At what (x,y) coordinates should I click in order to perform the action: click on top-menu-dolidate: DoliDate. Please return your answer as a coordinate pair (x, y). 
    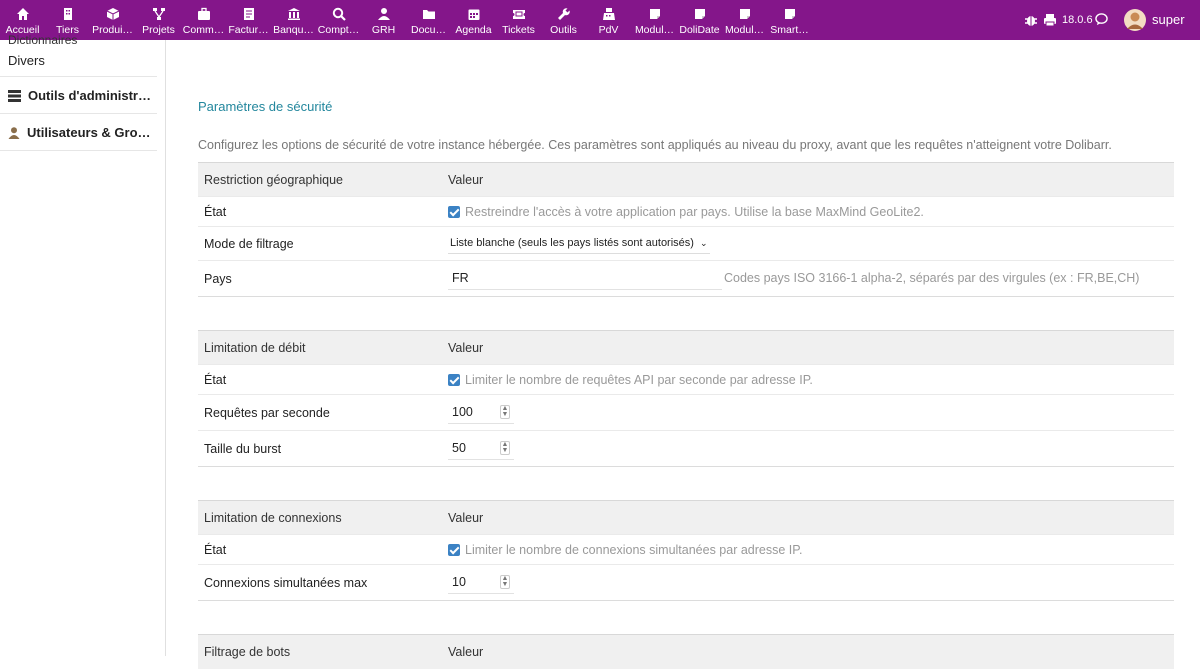
    Looking at the image, I should click on (699, 20).